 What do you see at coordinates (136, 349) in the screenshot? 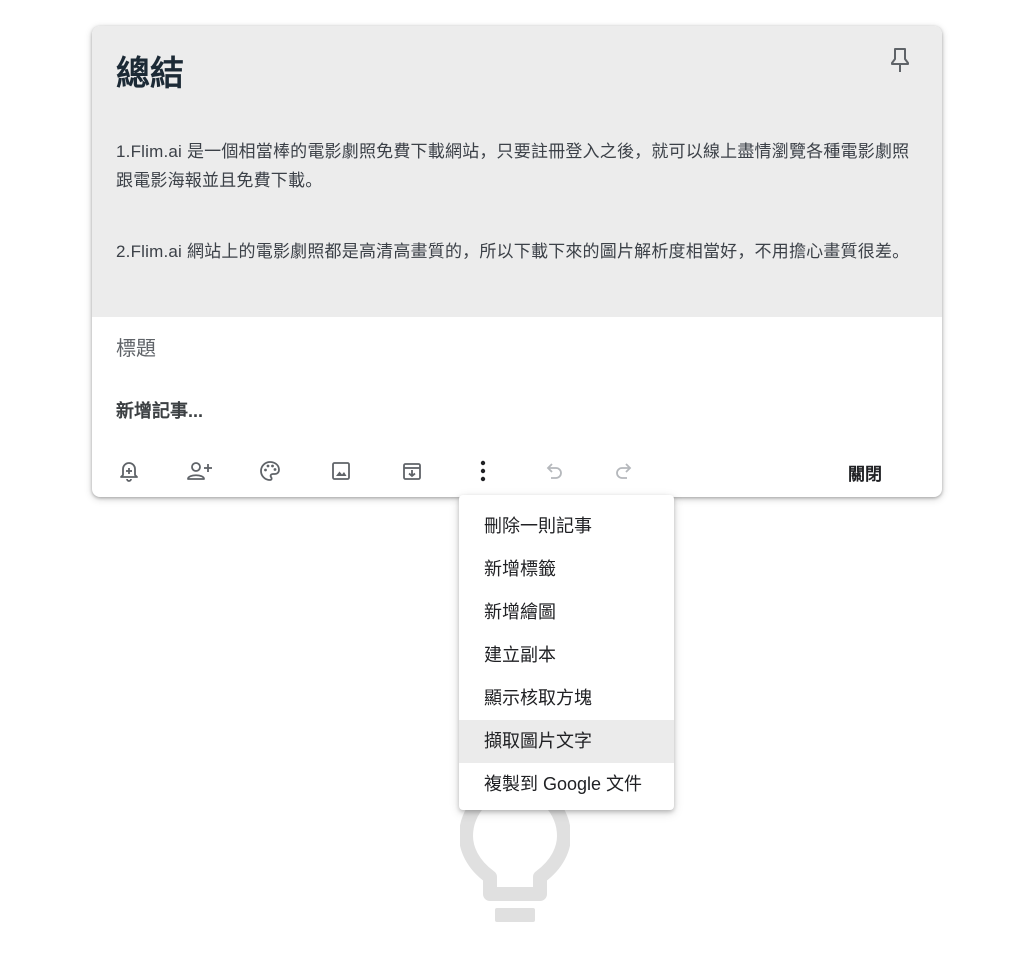
I see `title-input: 標題` at bounding box center [136, 349].